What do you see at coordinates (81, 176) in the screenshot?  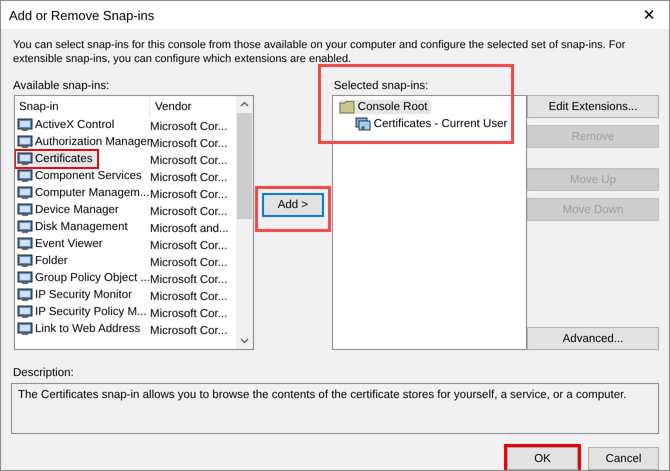 I see `snapin-item: Component Services` at bounding box center [81, 176].